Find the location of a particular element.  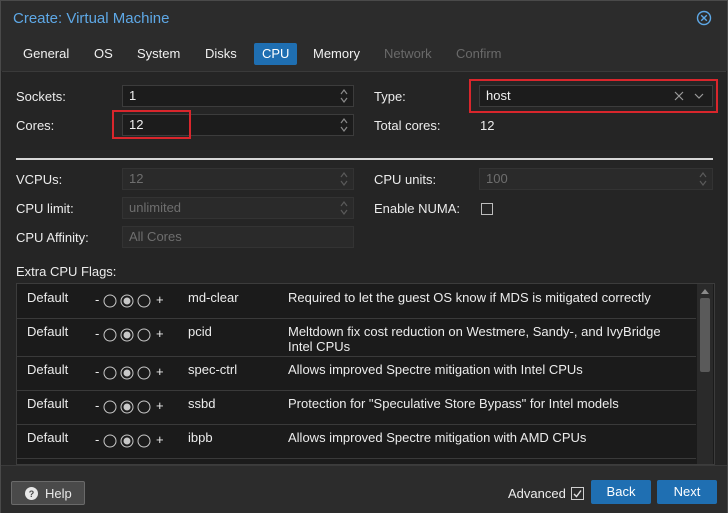

extra-flags-label: Extra CPU Flags: is located at coordinates (66, 271).